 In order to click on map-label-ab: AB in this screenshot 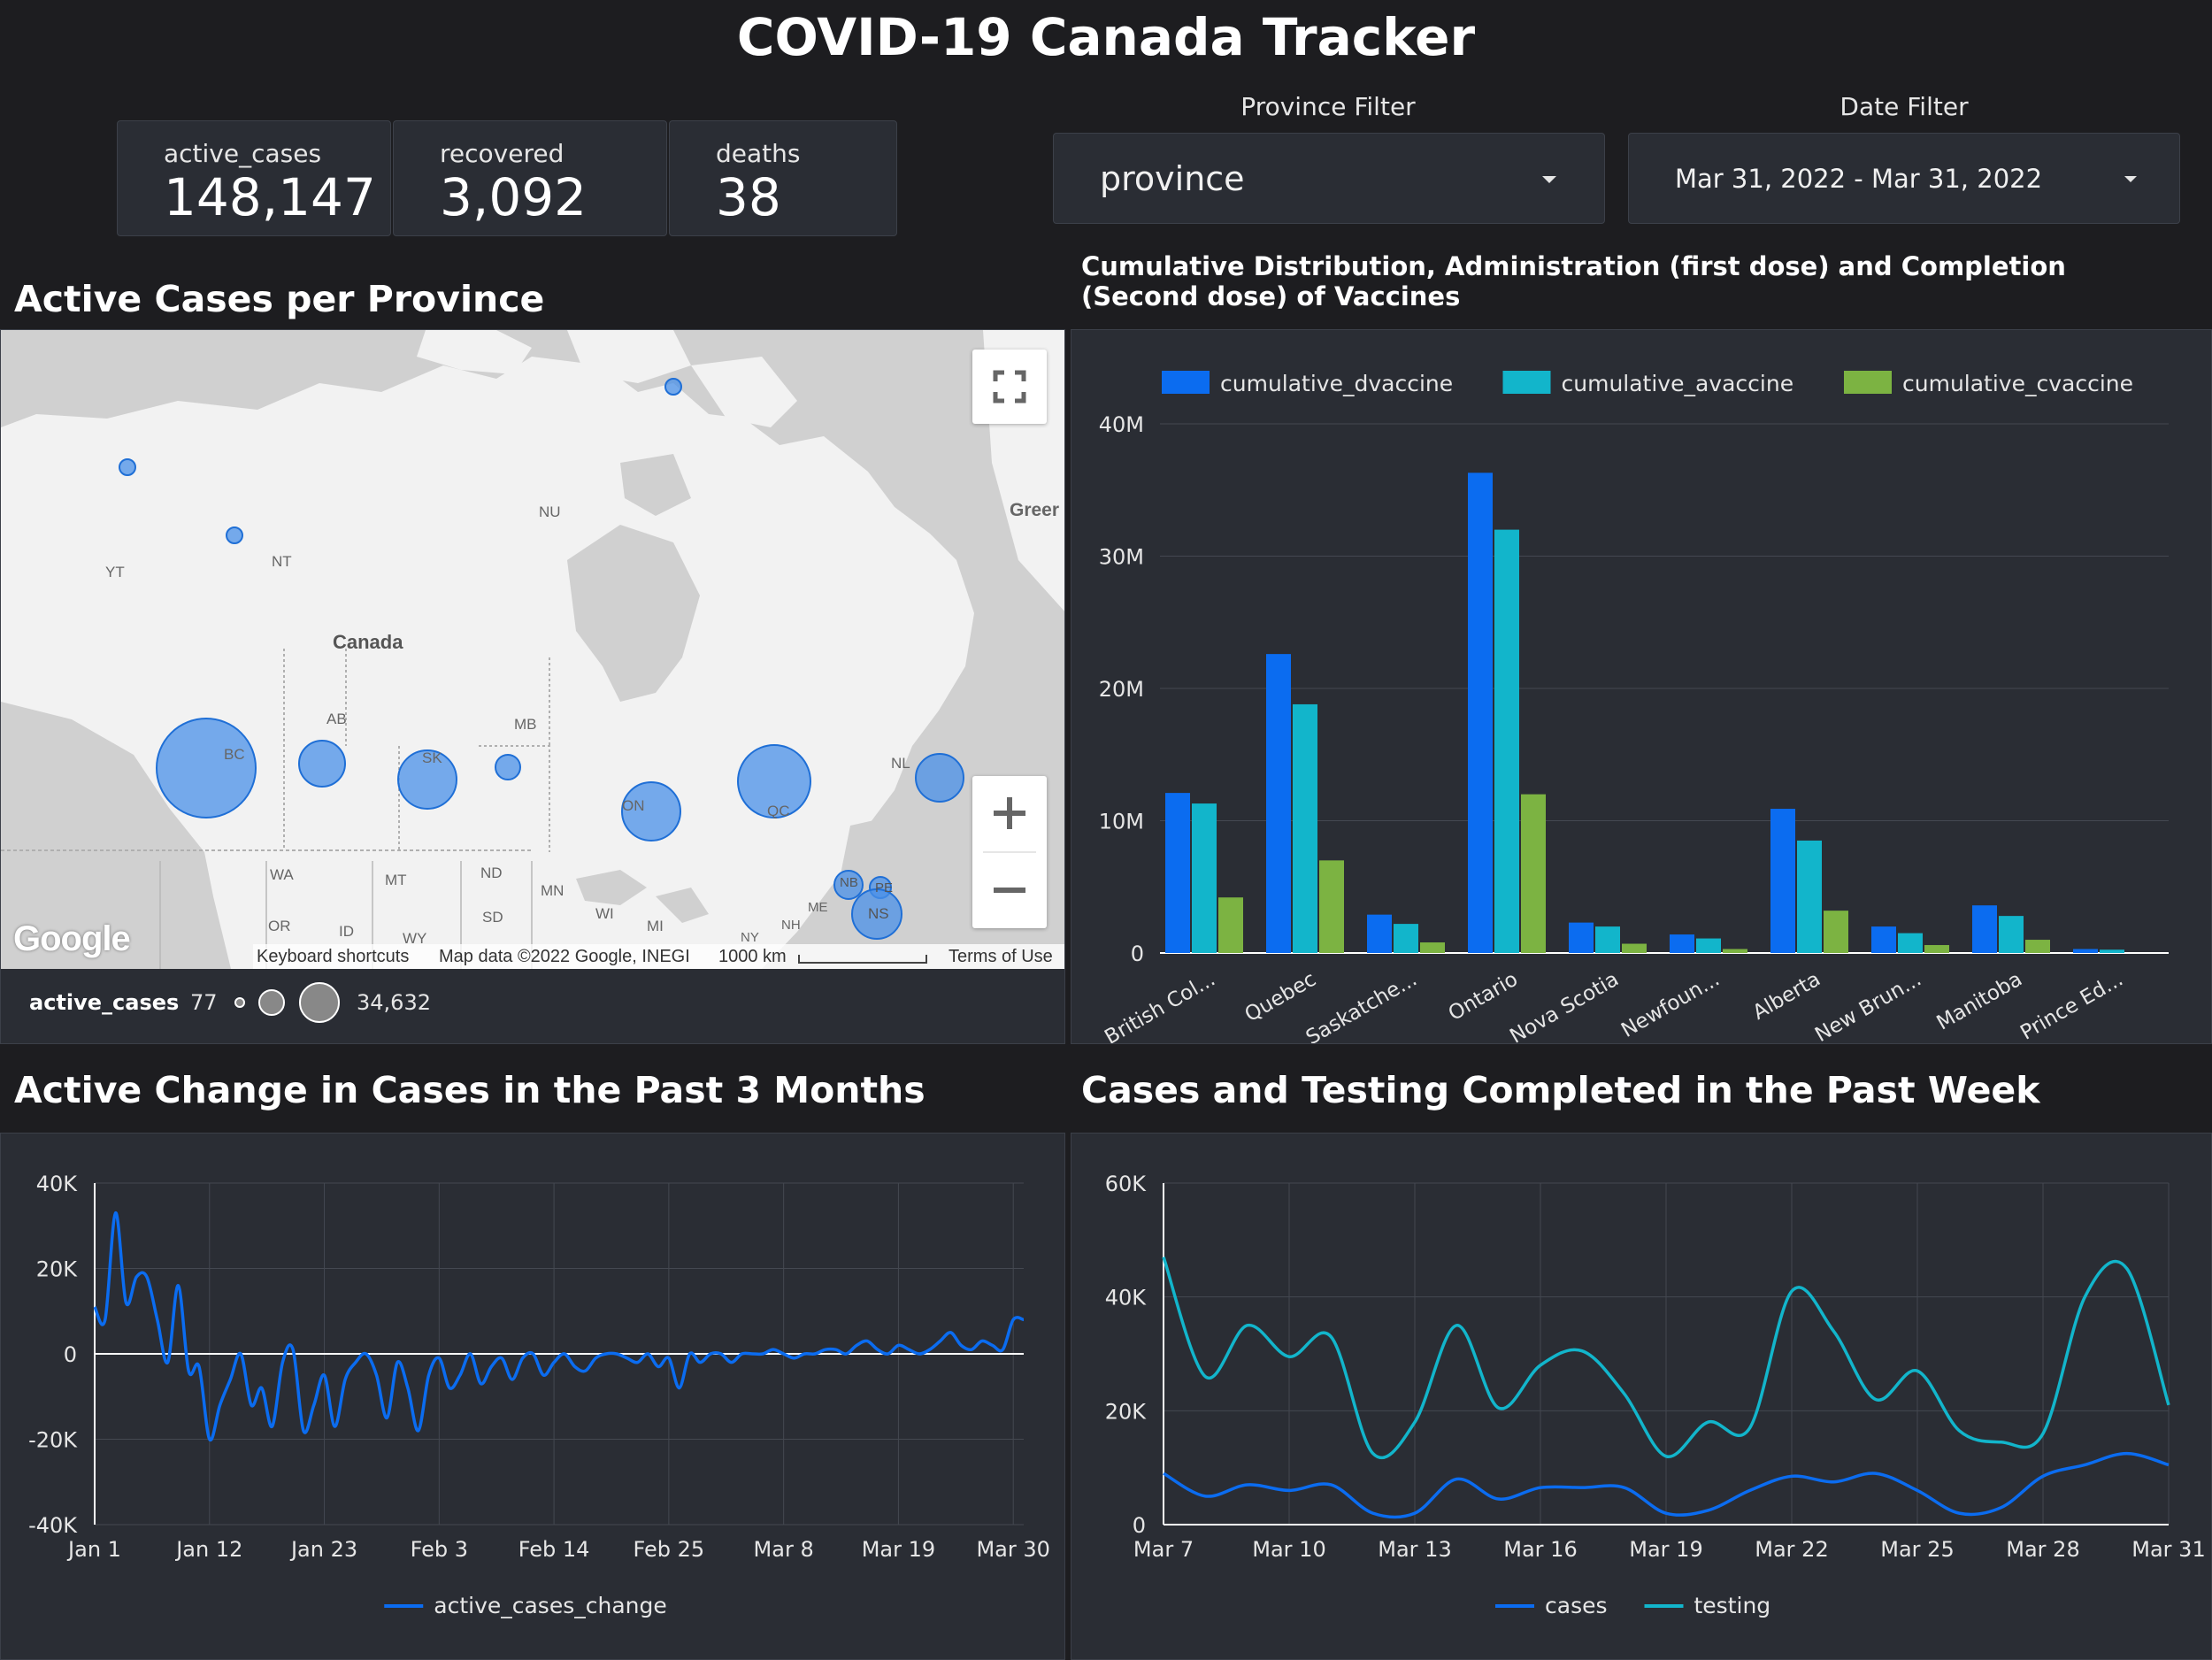, I will do `click(337, 719)`.